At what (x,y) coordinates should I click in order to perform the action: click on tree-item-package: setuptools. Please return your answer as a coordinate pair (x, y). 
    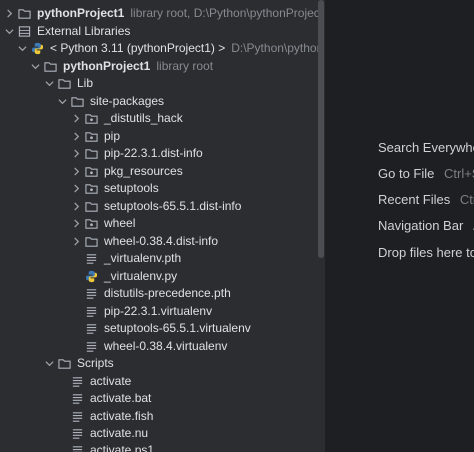
    Looking at the image, I should click on (115, 189).